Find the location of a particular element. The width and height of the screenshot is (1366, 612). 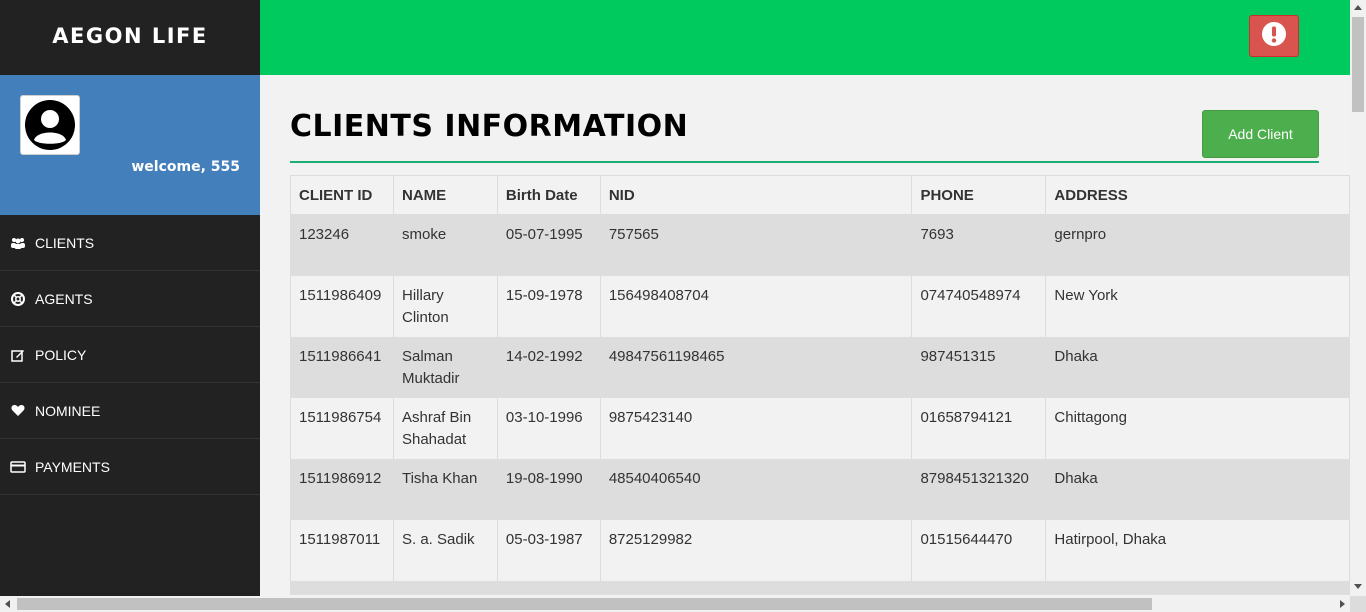

exclamation-circle-icon is located at coordinates (1274, 36).